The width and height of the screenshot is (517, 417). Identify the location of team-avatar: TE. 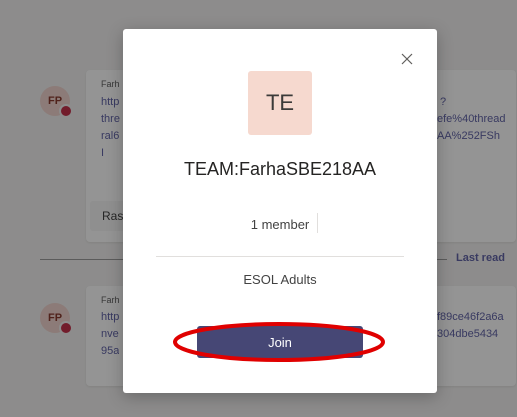
(280, 103).